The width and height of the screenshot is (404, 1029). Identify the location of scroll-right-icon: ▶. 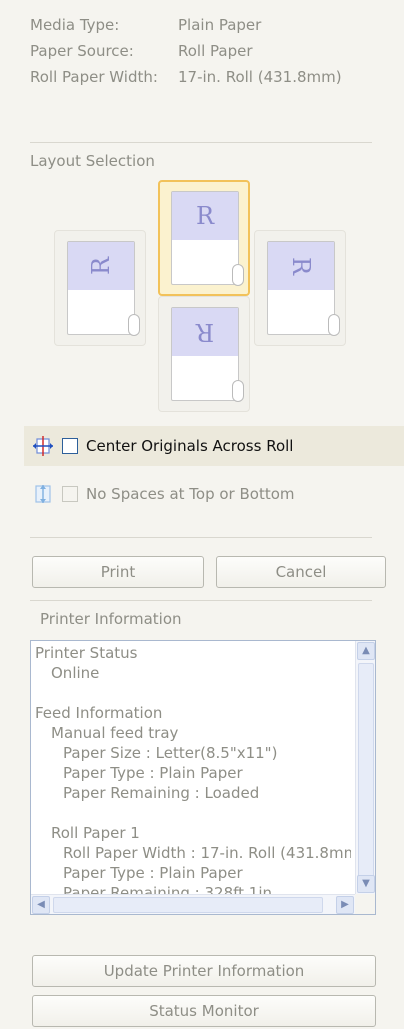
(345, 905).